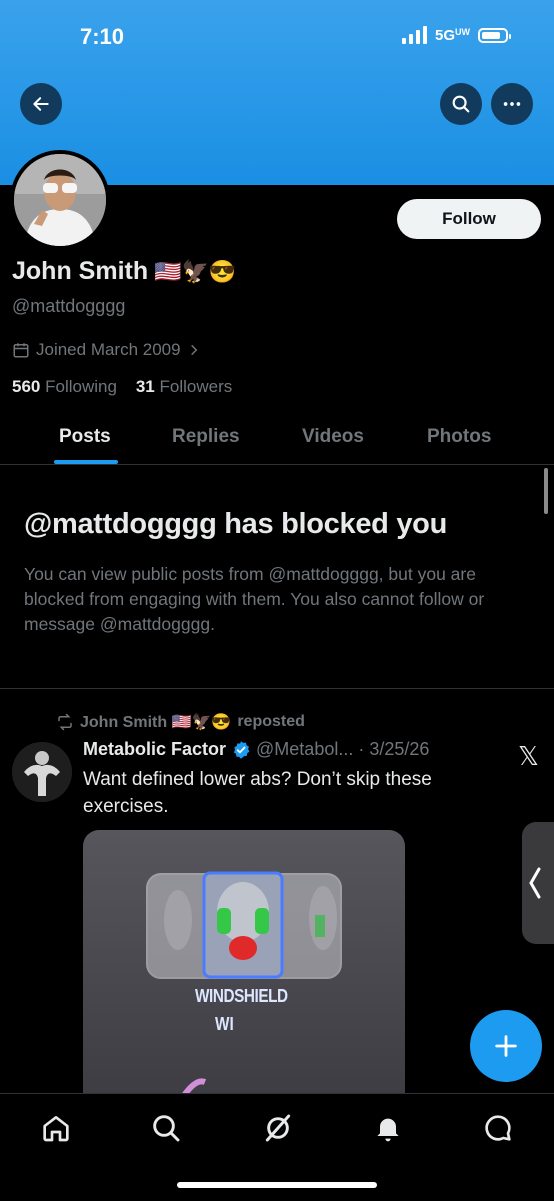  I want to click on media-image, so click(244, 983).